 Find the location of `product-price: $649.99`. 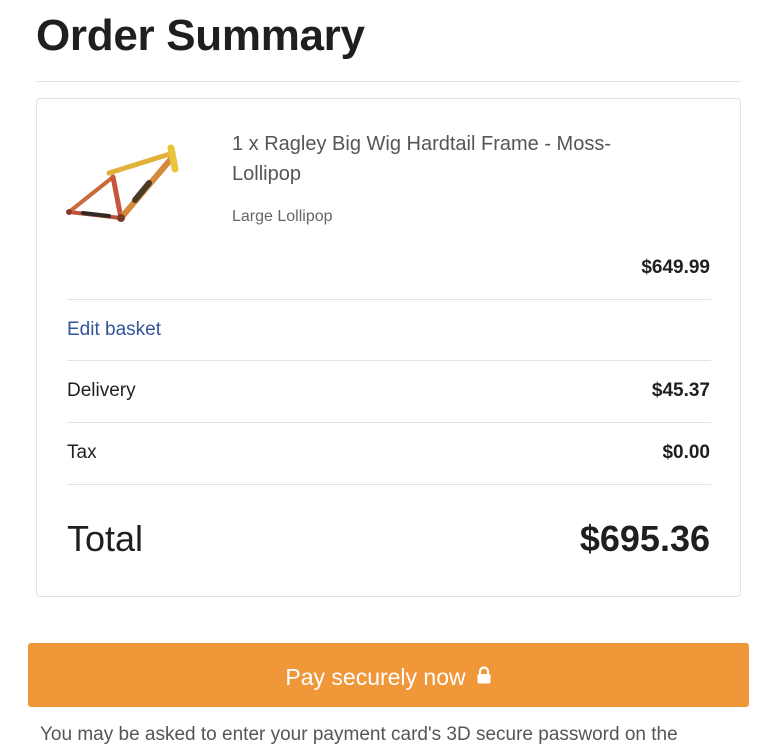

product-price: $649.99 is located at coordinates (675, 267).